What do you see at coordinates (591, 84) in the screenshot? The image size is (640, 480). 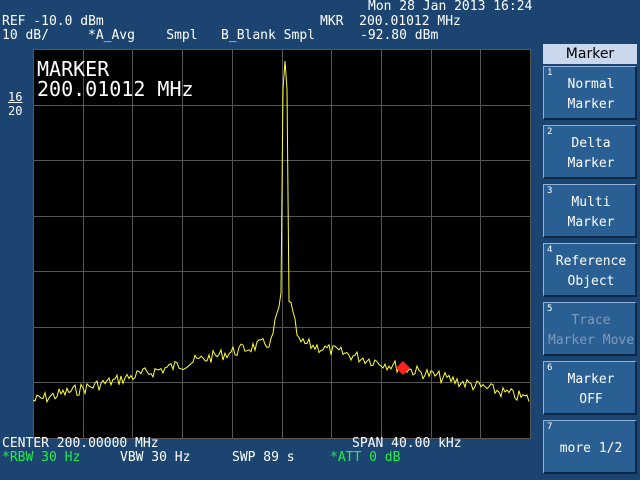 I see `key-label-line1: Normal` at bounding box center [591, 84].